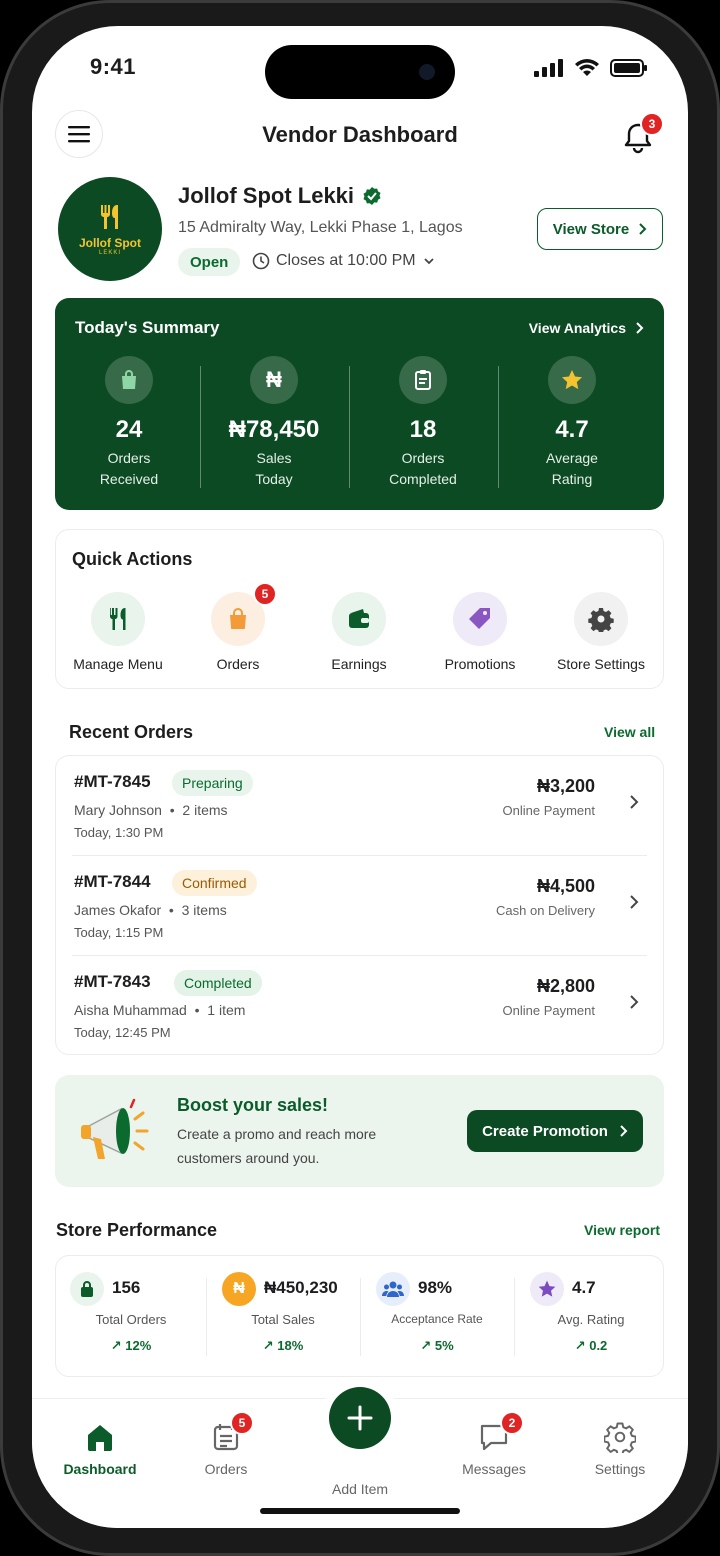 The image size is (720, 1556). I want to click on nav-add-item: Add Item, so click(360, 1482).